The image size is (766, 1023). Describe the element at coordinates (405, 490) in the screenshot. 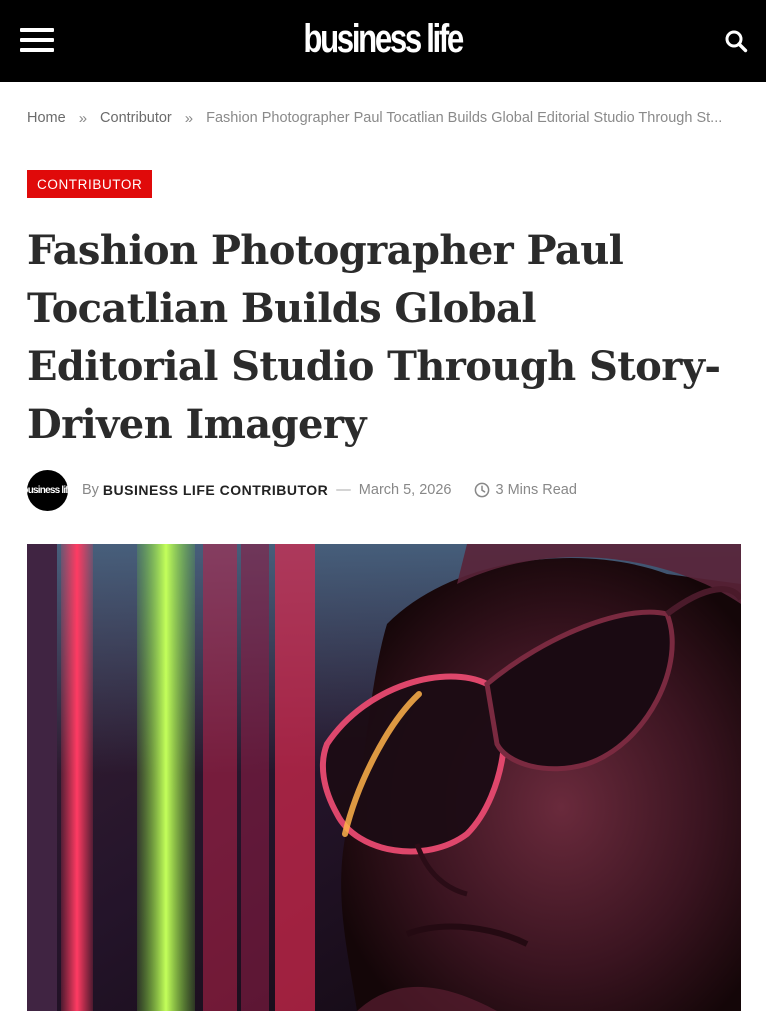

I see `publish-date: March 5, 2026` at that location.